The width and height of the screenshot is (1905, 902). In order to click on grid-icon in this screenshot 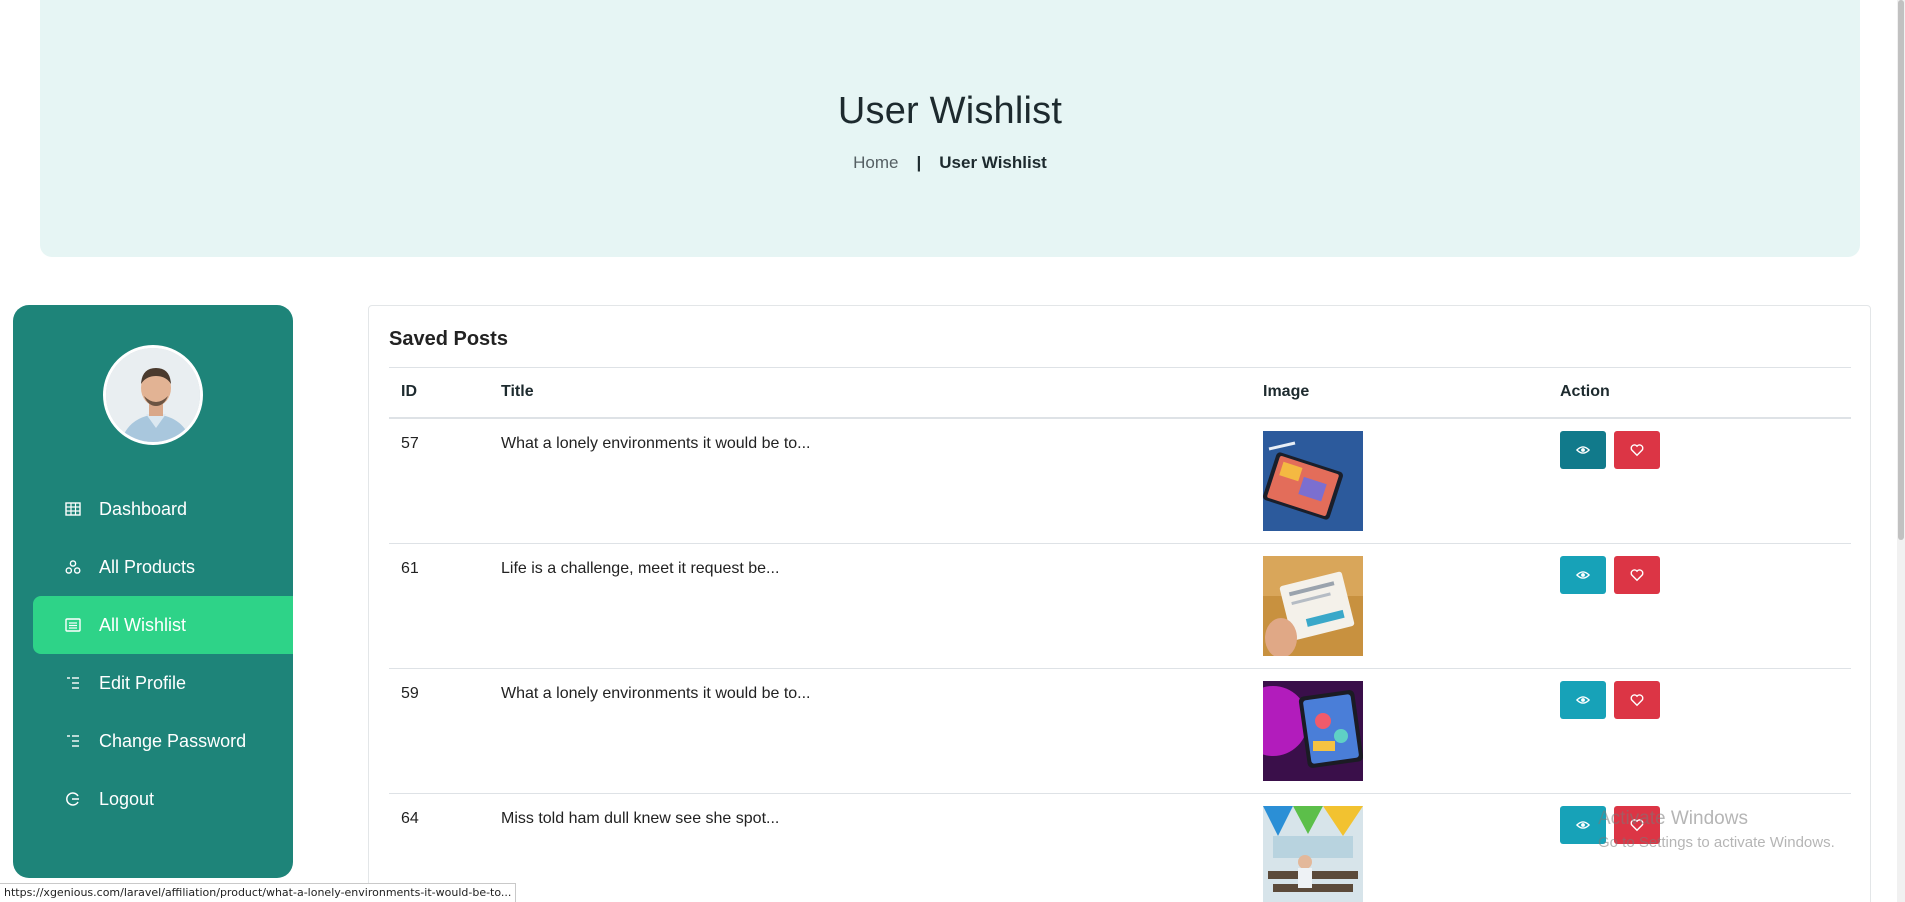, I will do `click(73, 509)`.